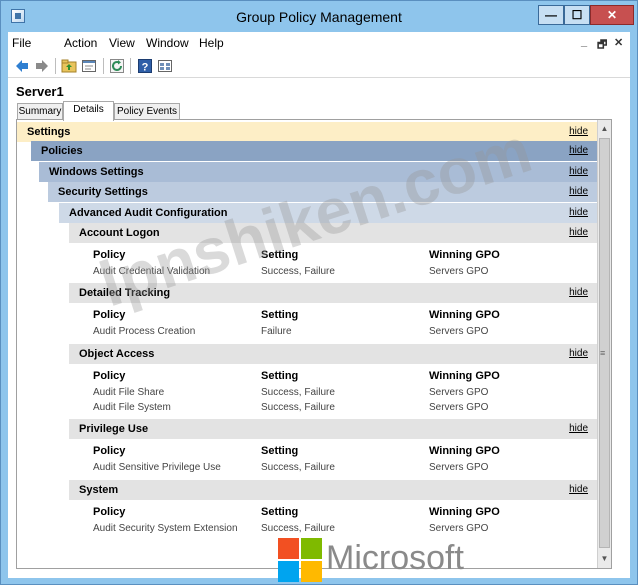  What do you see at coordinates (551, 15) in the screenshot?
I see `minimize-button: —` at bounding box center [551, 15].